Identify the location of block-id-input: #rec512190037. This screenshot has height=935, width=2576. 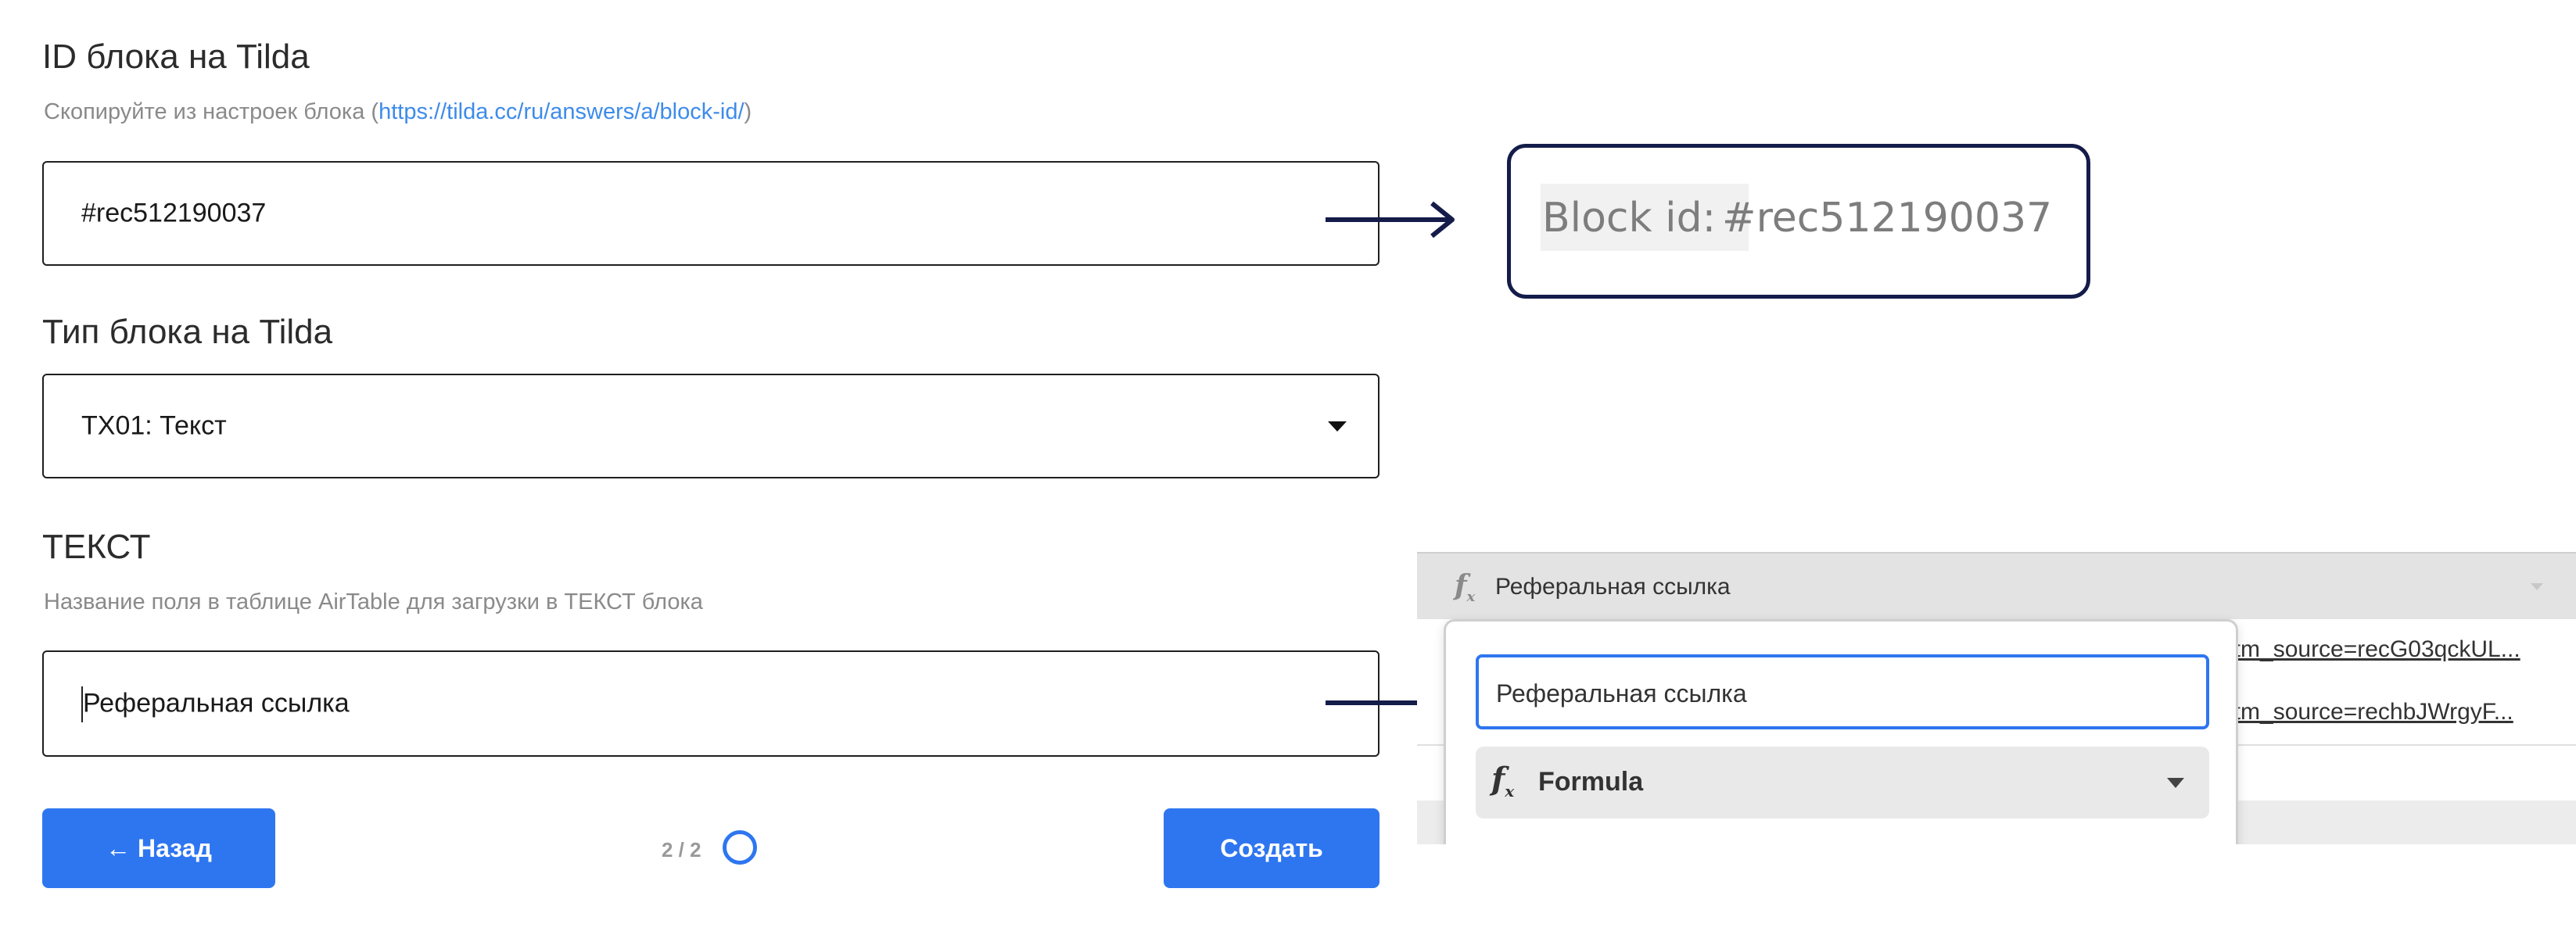
(710, 213).